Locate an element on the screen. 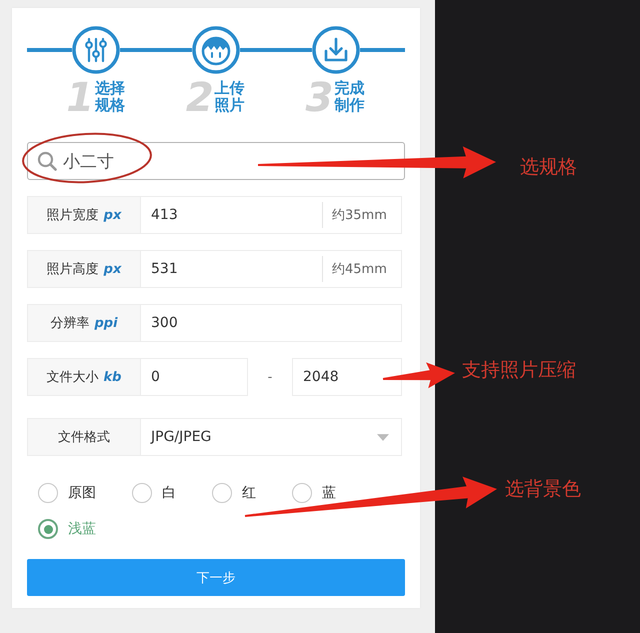  value-input: 300 is located at coordinates (271, 323).